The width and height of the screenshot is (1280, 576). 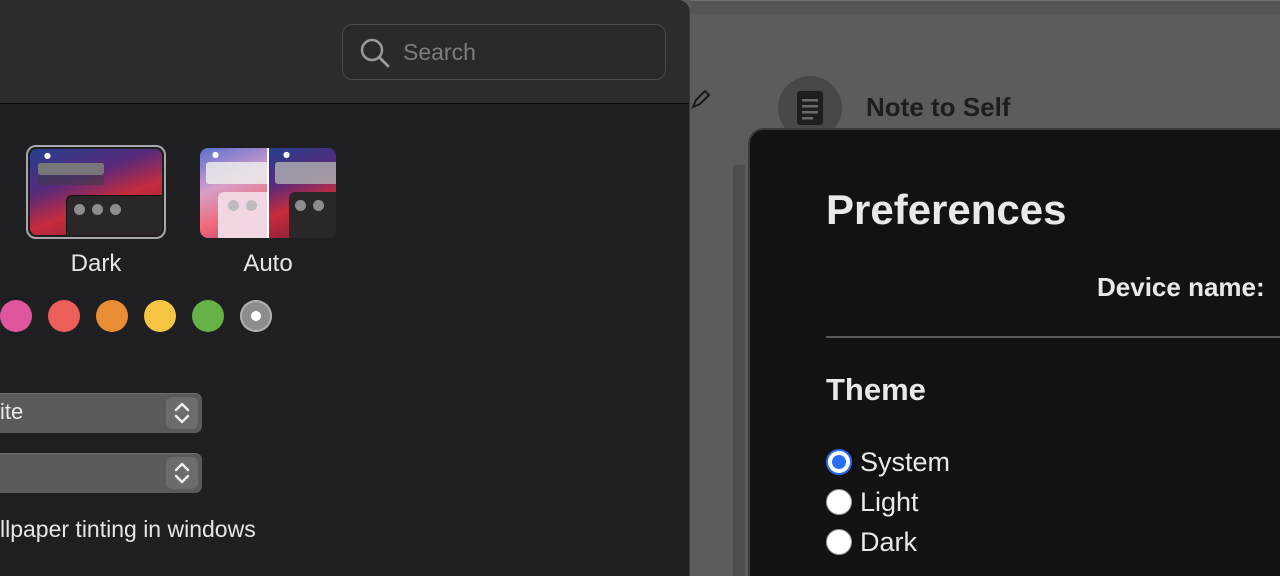 I want to click on background-titlebar, so click(x=985, y=7).